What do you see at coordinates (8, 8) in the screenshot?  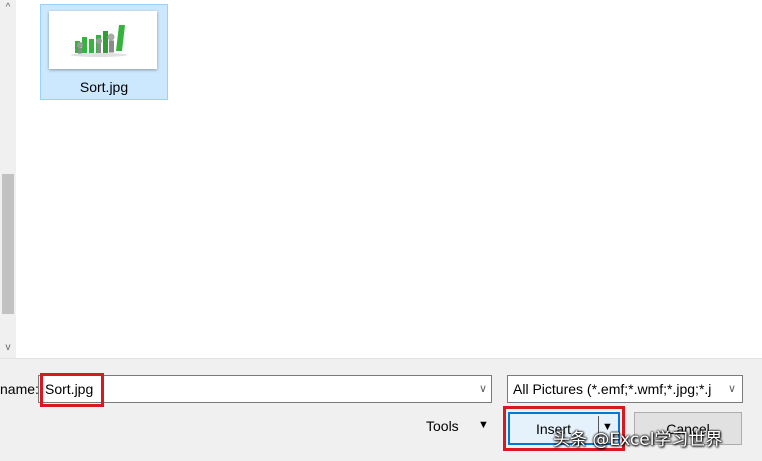 I see `scroll-up-icon: ^` at bounding box center [8, 8].